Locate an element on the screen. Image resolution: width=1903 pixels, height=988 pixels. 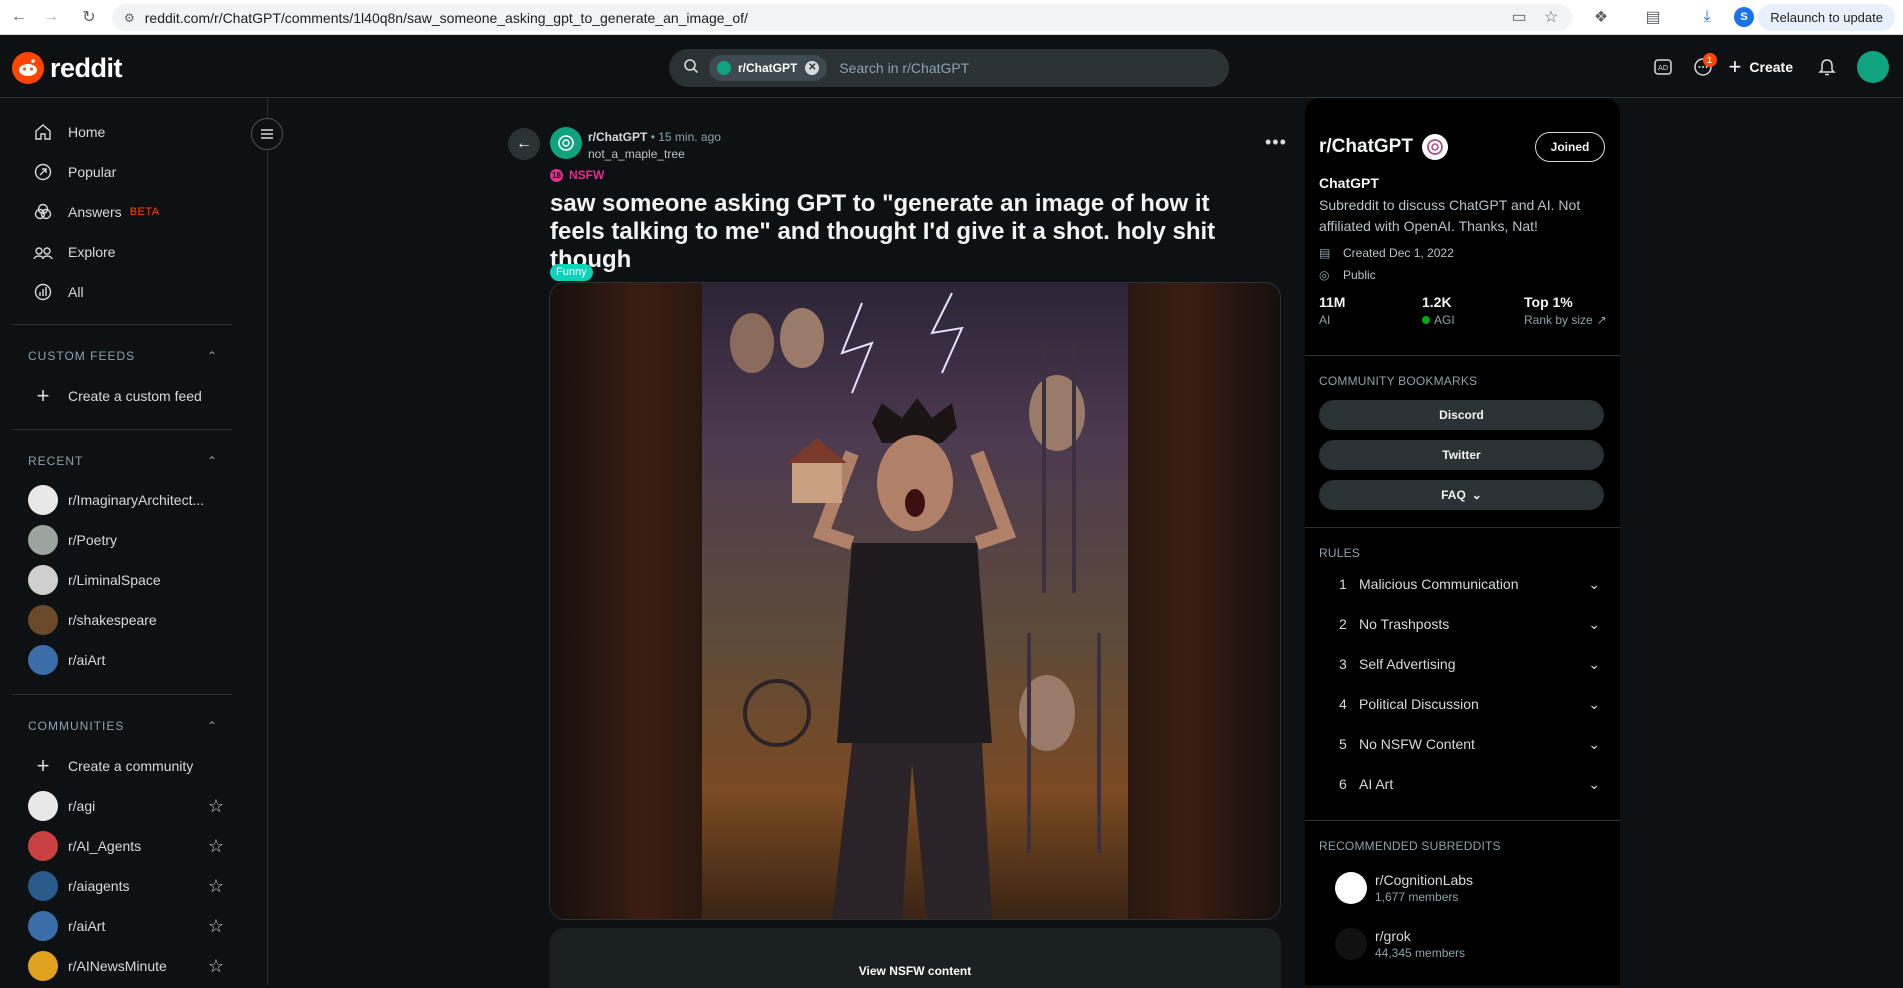
create-button: + Create is located at coordinates (1761, 67).